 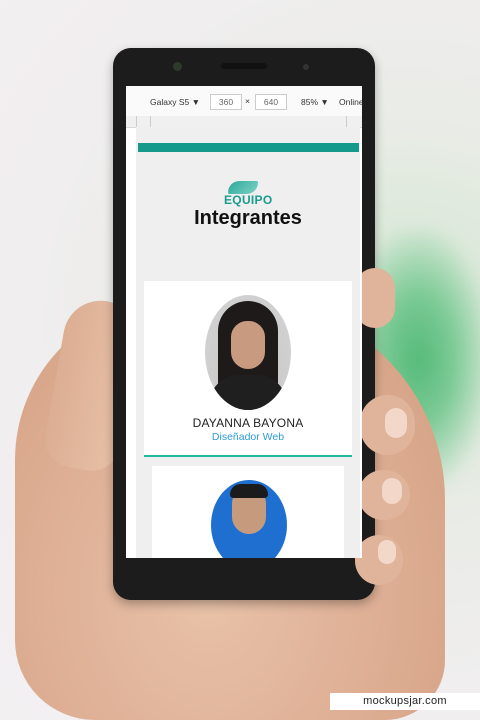 I want to click on height-input: 640, so click(x=271, y=102).